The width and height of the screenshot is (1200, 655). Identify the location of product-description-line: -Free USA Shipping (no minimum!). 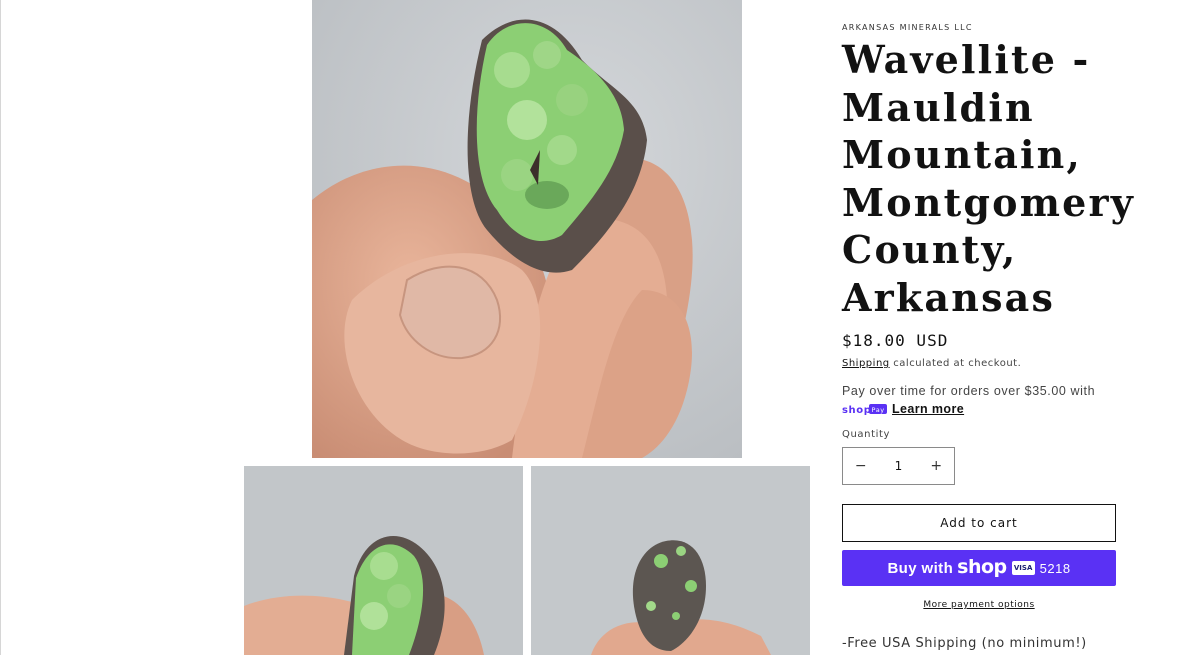
(964, 643).